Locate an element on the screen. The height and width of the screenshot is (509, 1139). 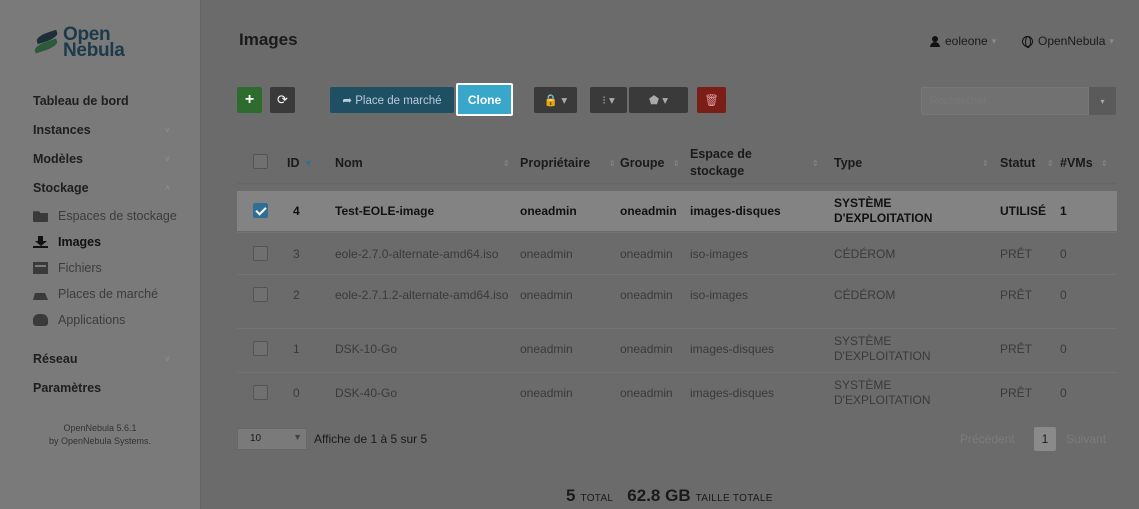
opennebula-logo: Open Nebula is located at coordinates (79, 43).